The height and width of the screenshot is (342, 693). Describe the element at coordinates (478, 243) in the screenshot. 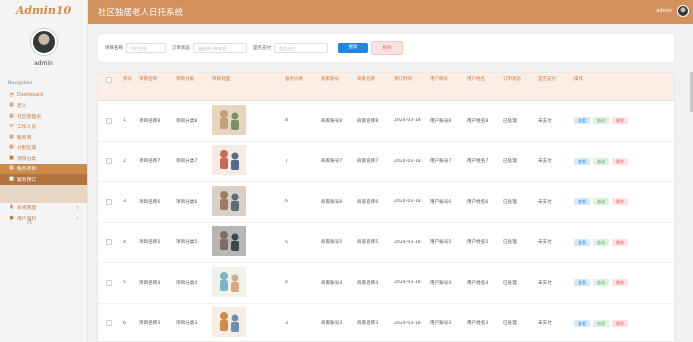

I see `cell-user-name: 用户姓名5` at that location.